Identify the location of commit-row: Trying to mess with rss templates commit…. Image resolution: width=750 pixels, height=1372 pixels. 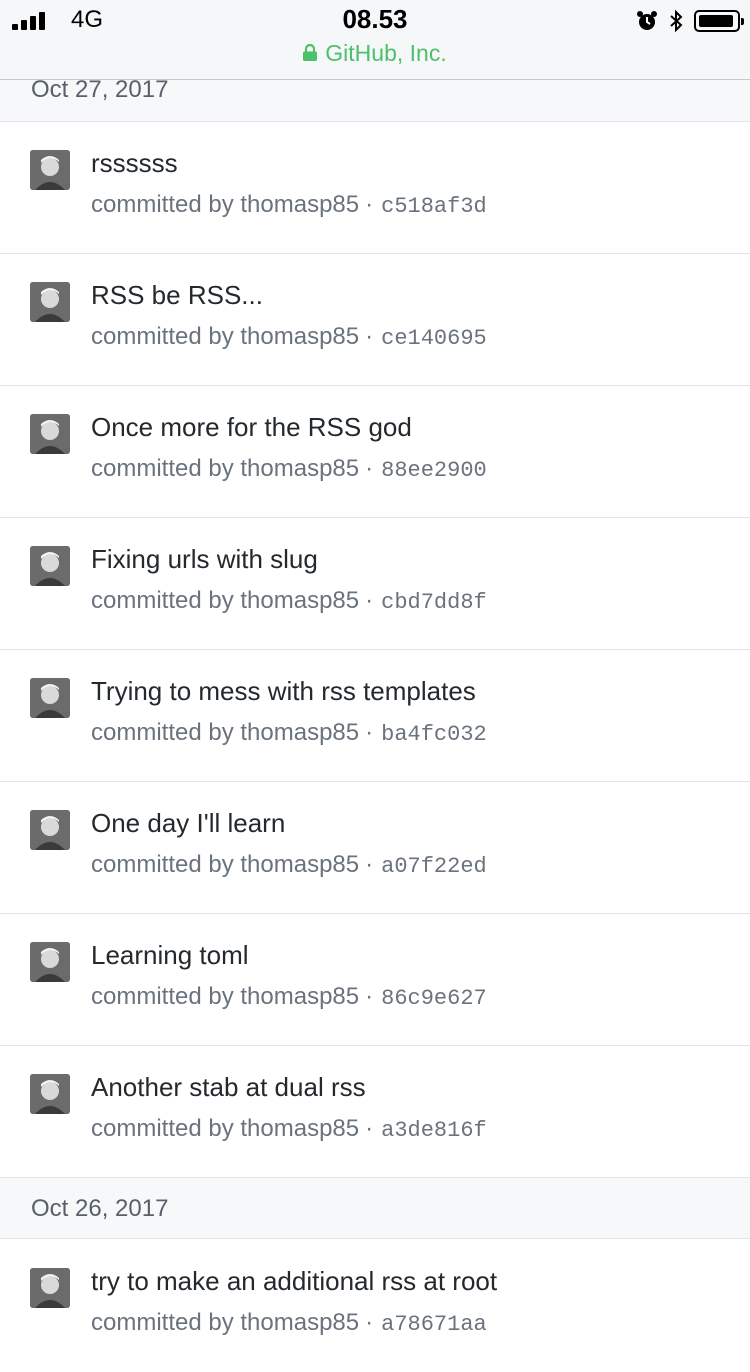
(375, 716).